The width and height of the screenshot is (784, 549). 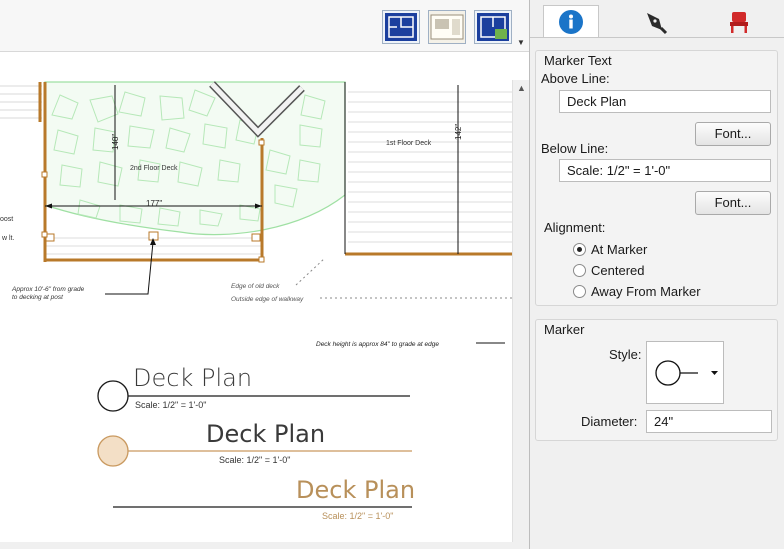 I want to click on marker-centered: Deck Plan Scale: 1/2" = 1'-0", so click(x=254, y=443).